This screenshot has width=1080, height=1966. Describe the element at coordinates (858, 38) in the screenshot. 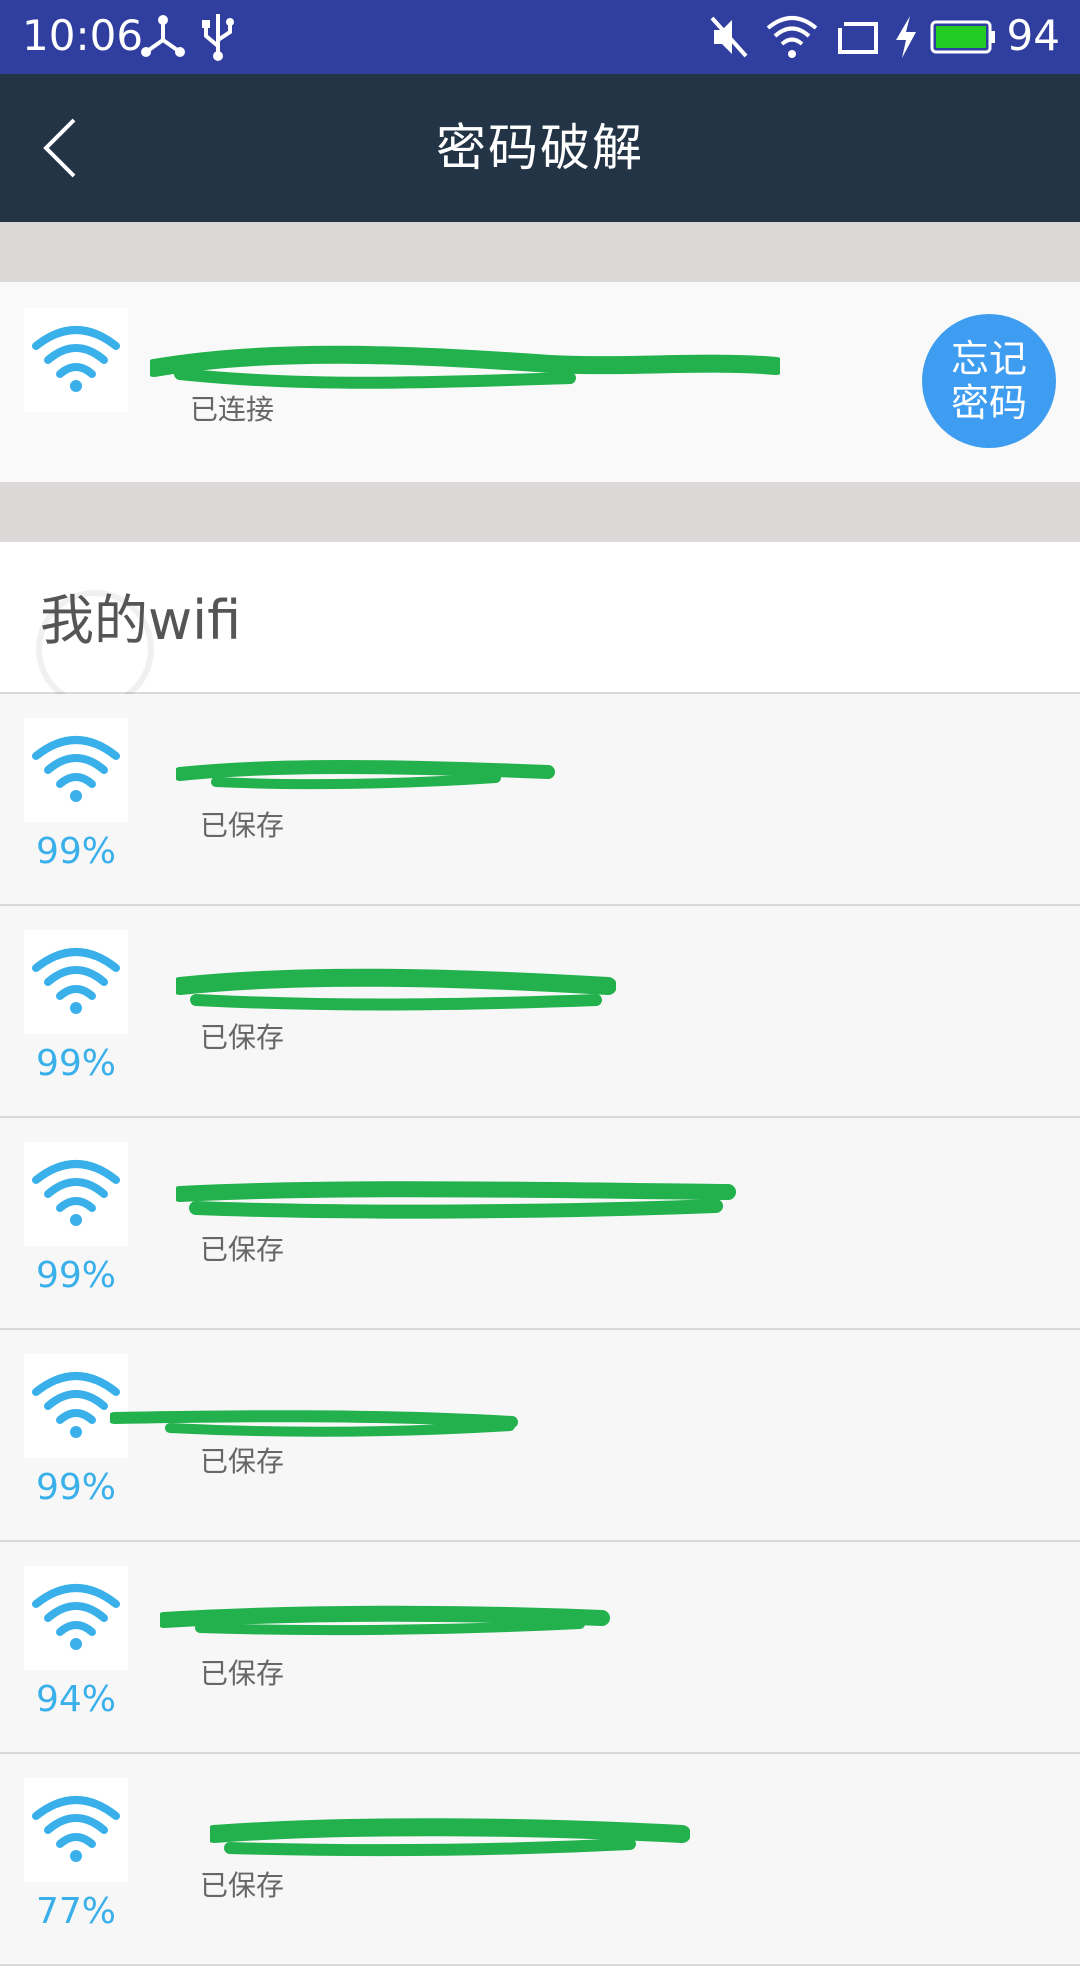

I see `cast-icon` at that location.